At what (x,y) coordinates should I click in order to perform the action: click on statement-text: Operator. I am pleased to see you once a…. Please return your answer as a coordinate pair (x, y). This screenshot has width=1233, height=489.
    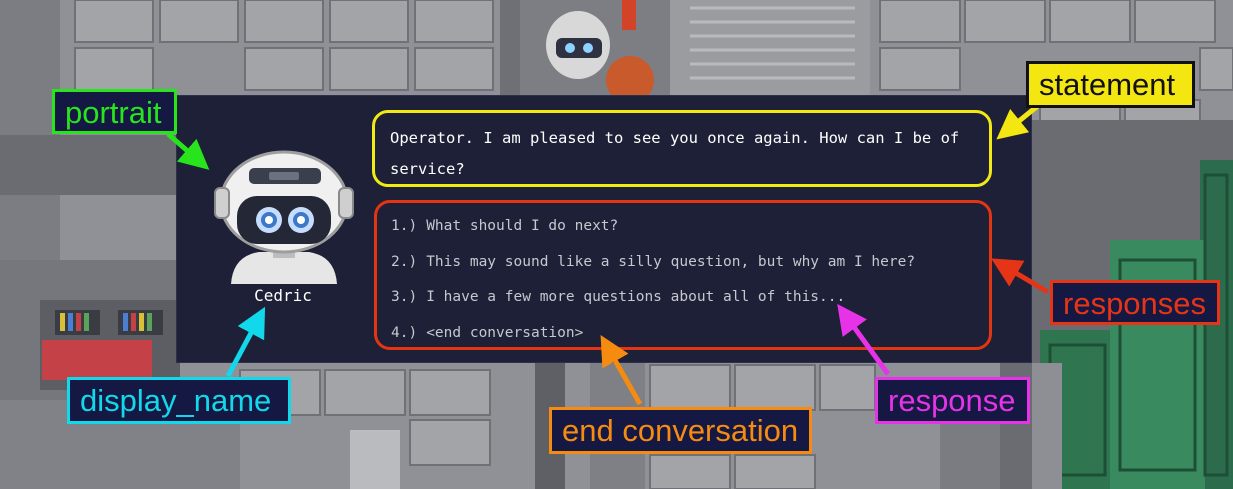
    Looking at the image, I should click on (675, 153).